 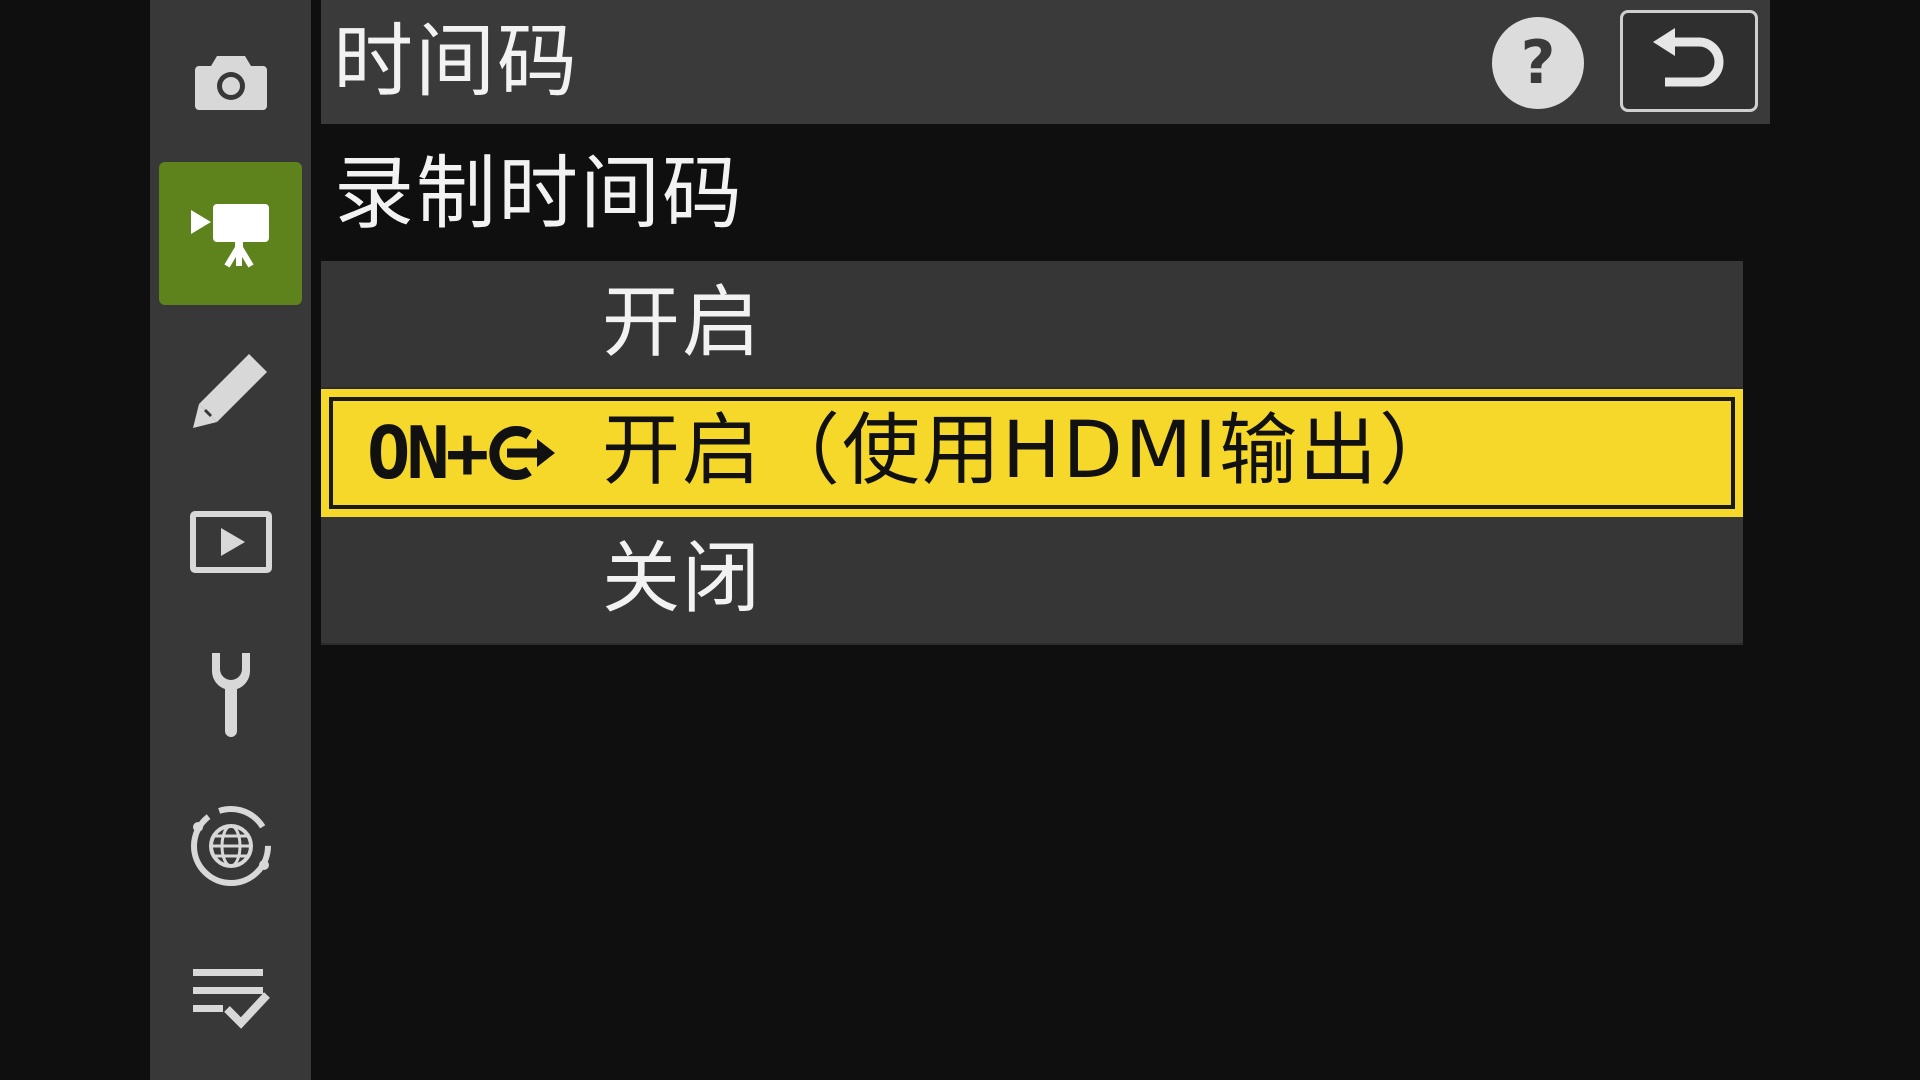 I want to click on help-icon: ?, so click(x=1538, y=63).